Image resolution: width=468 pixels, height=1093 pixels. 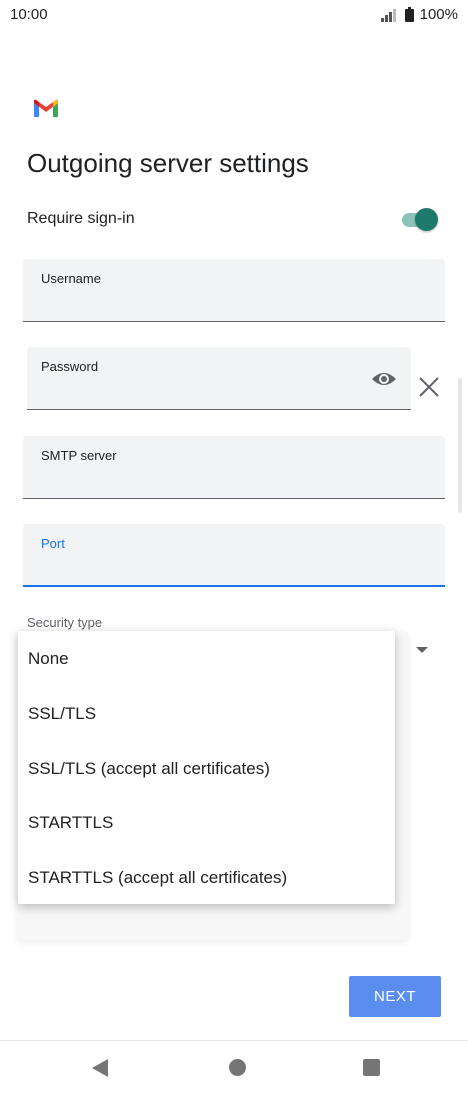 I want to click on eye-icon, so click(x=384, y=379).